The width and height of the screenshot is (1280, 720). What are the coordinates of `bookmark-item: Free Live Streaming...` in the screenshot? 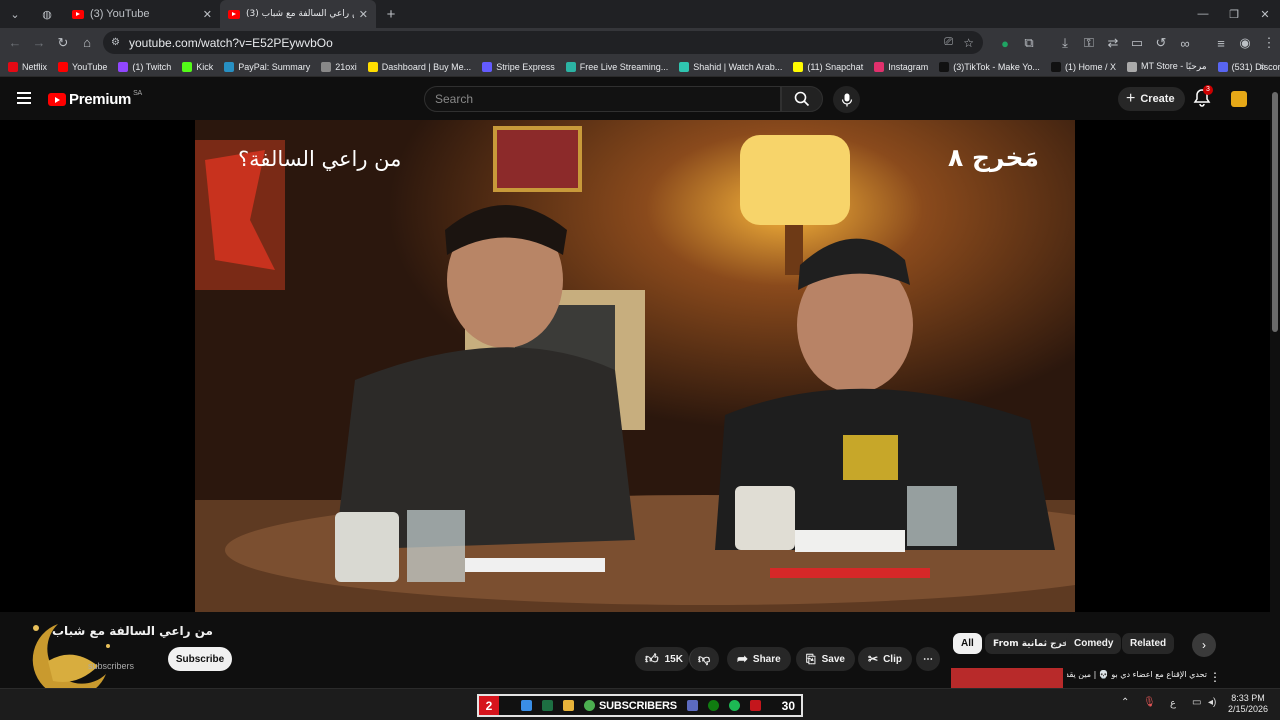 It's located at (616, 66).